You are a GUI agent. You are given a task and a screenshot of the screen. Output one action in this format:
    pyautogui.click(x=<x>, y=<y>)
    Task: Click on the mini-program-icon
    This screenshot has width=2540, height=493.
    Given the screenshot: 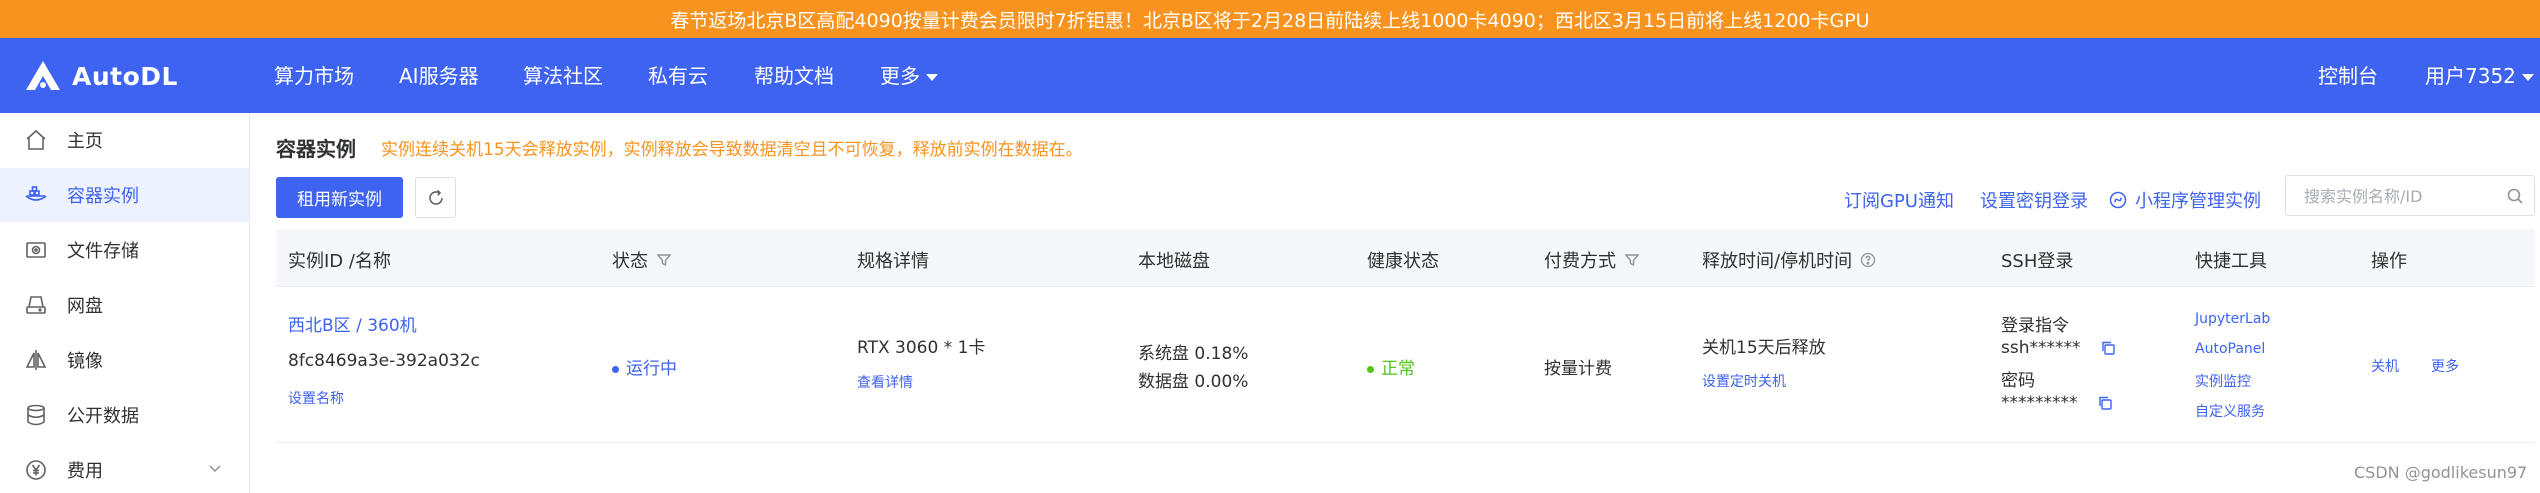 What is the action you would take?
    pyautogui.click(x=2118, y=200)
    